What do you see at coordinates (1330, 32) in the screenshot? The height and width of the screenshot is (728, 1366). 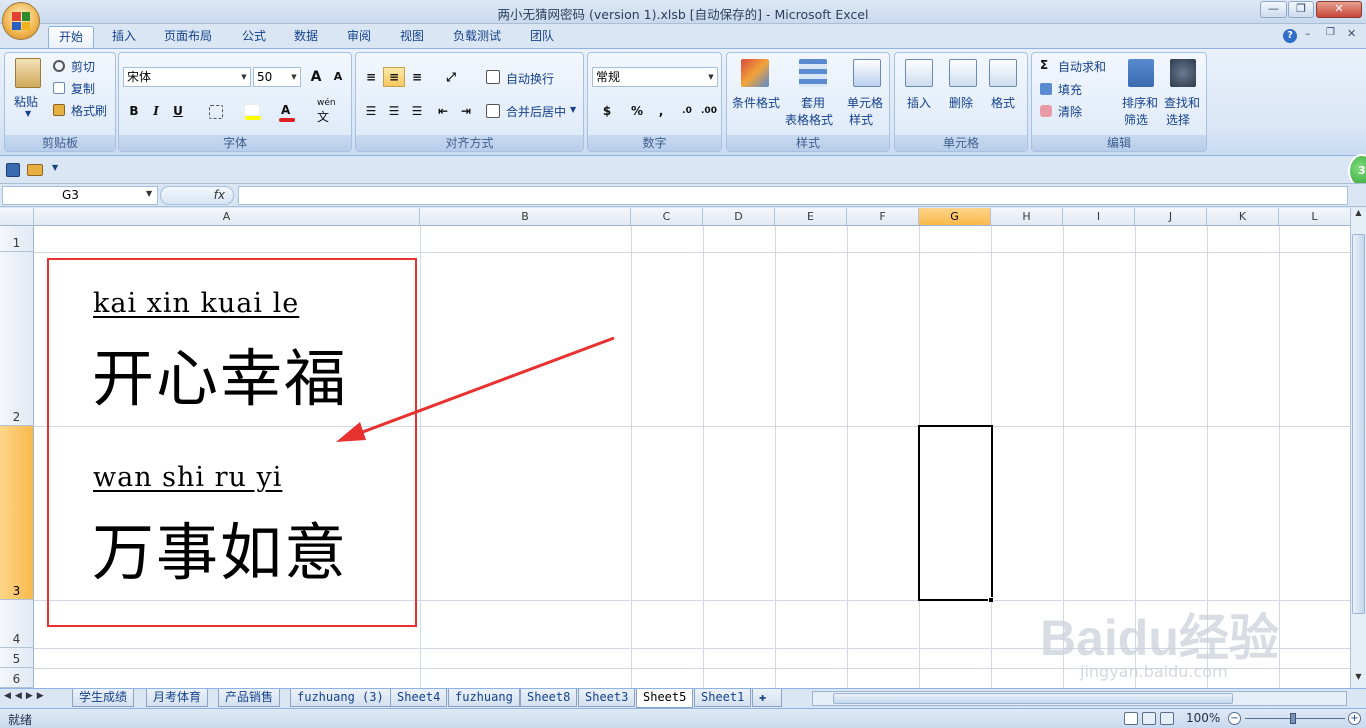 I see `doc-restore-icon: ❐` at bounding box center [1330, 32].